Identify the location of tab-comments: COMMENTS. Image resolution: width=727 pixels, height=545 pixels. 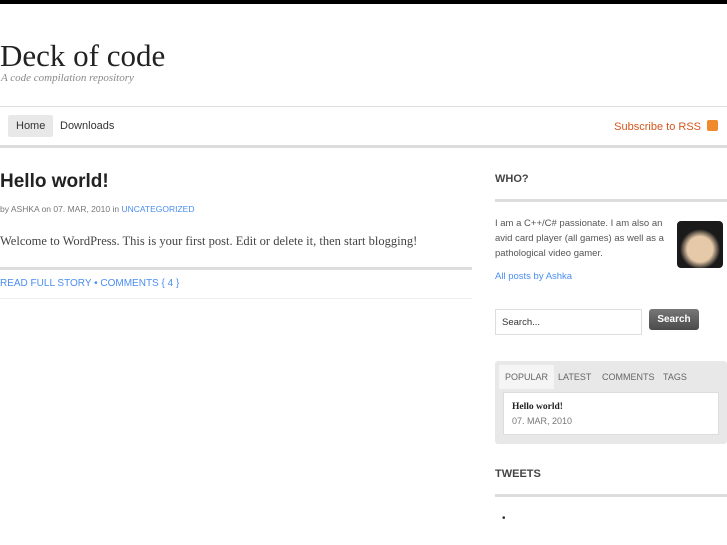
(628, 377).